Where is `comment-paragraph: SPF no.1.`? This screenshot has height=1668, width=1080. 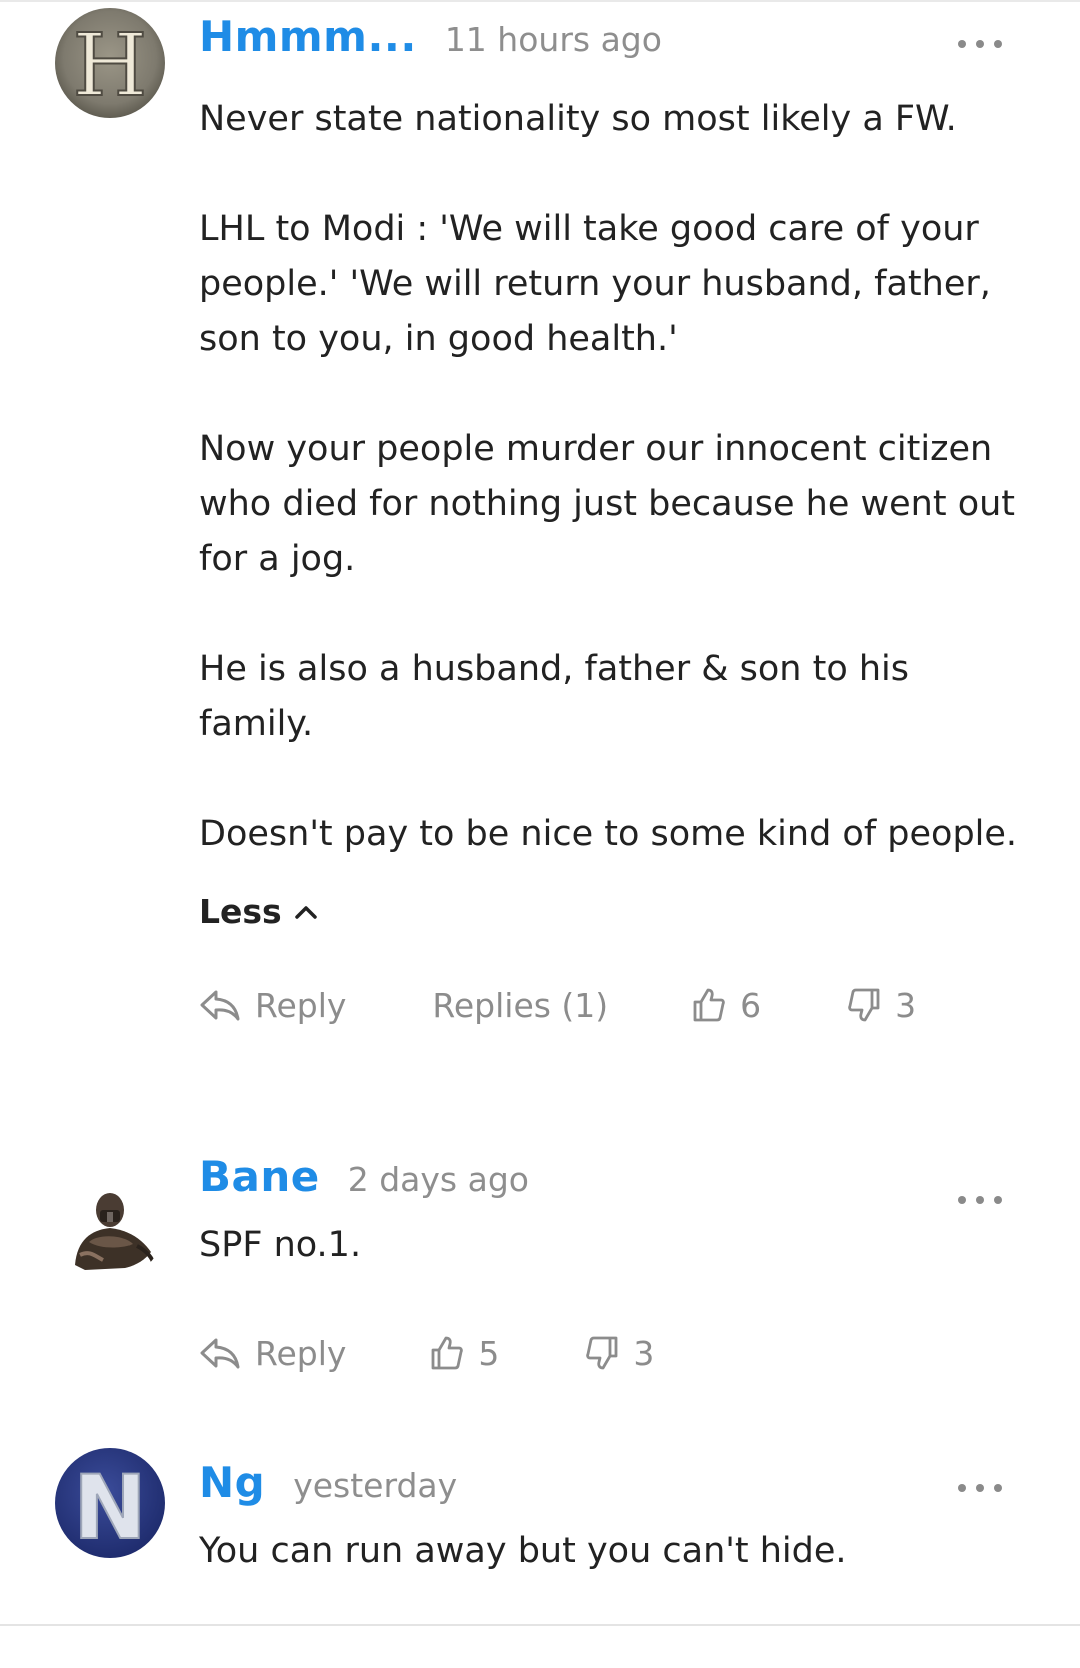 comment-paragraph: SPF no.1. is located at coordinates (280, 1245).